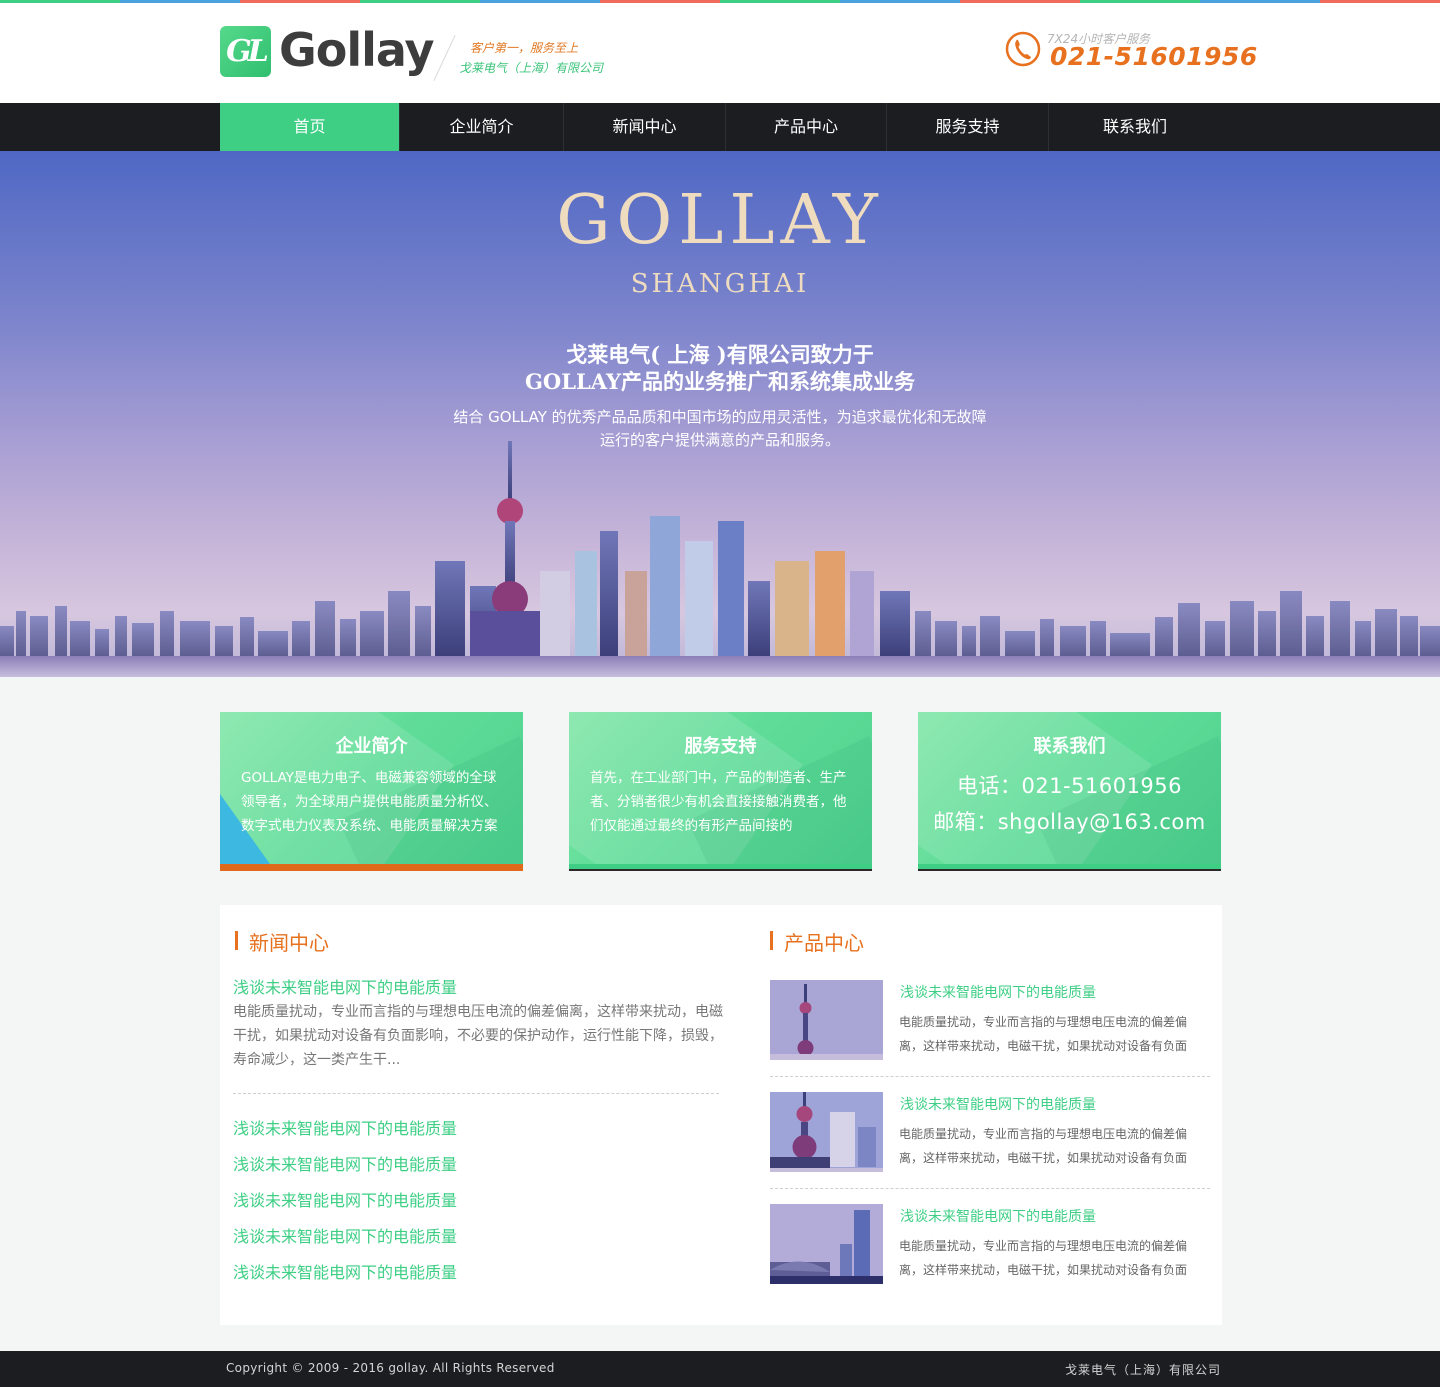 The width and height of the screenshot is (1440, 1387). What do you see at coordinates (524, 48) in the screenshot?
I see `slogan-line1: 客户第一，服务至上` at bounding box center [524, 48].